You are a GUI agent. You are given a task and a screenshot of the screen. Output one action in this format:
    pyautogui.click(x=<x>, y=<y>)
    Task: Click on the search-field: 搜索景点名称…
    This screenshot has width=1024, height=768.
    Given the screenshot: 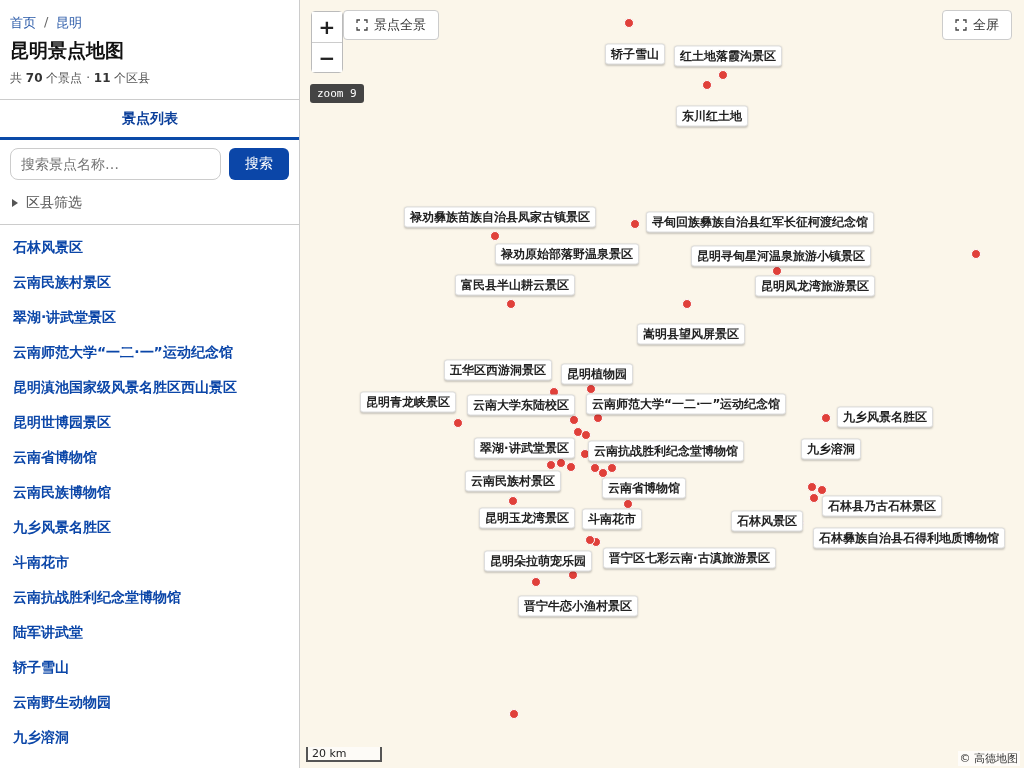 What is the action you would take?
    pyautogui.click(x=115, y=164)
    